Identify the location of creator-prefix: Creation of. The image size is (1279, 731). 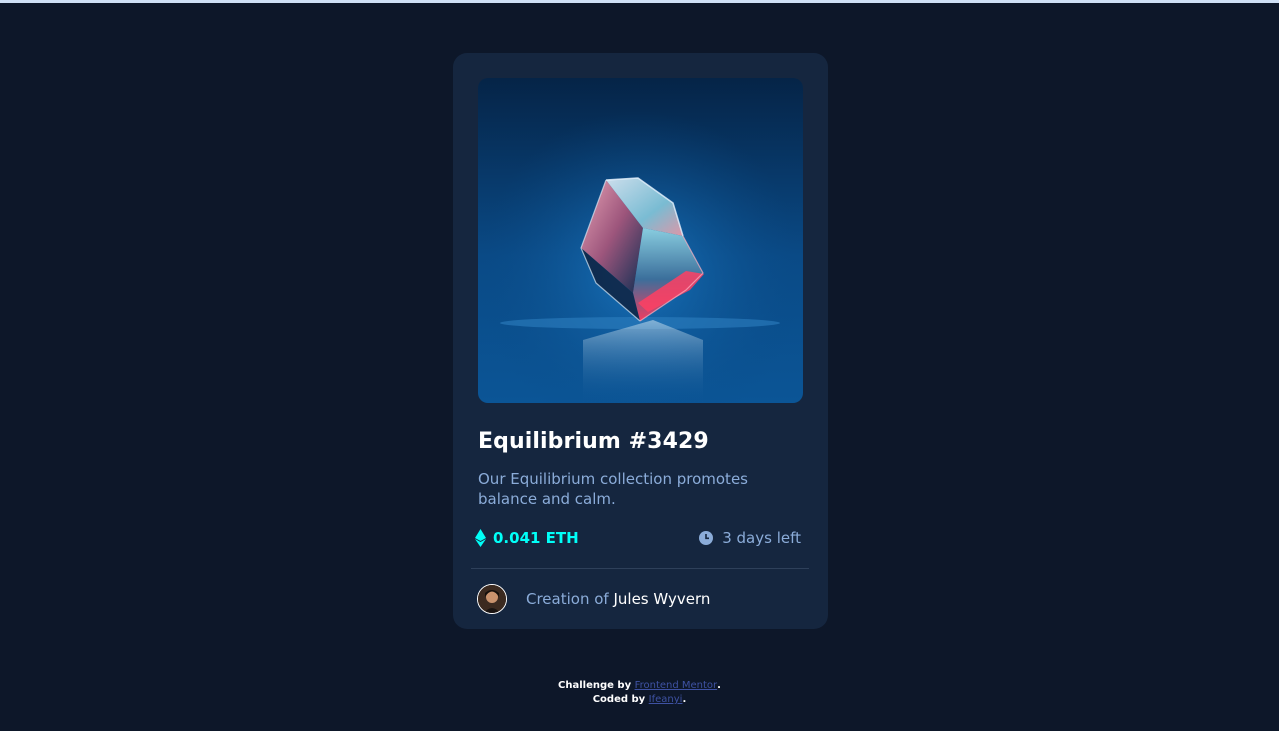
(567, 599).